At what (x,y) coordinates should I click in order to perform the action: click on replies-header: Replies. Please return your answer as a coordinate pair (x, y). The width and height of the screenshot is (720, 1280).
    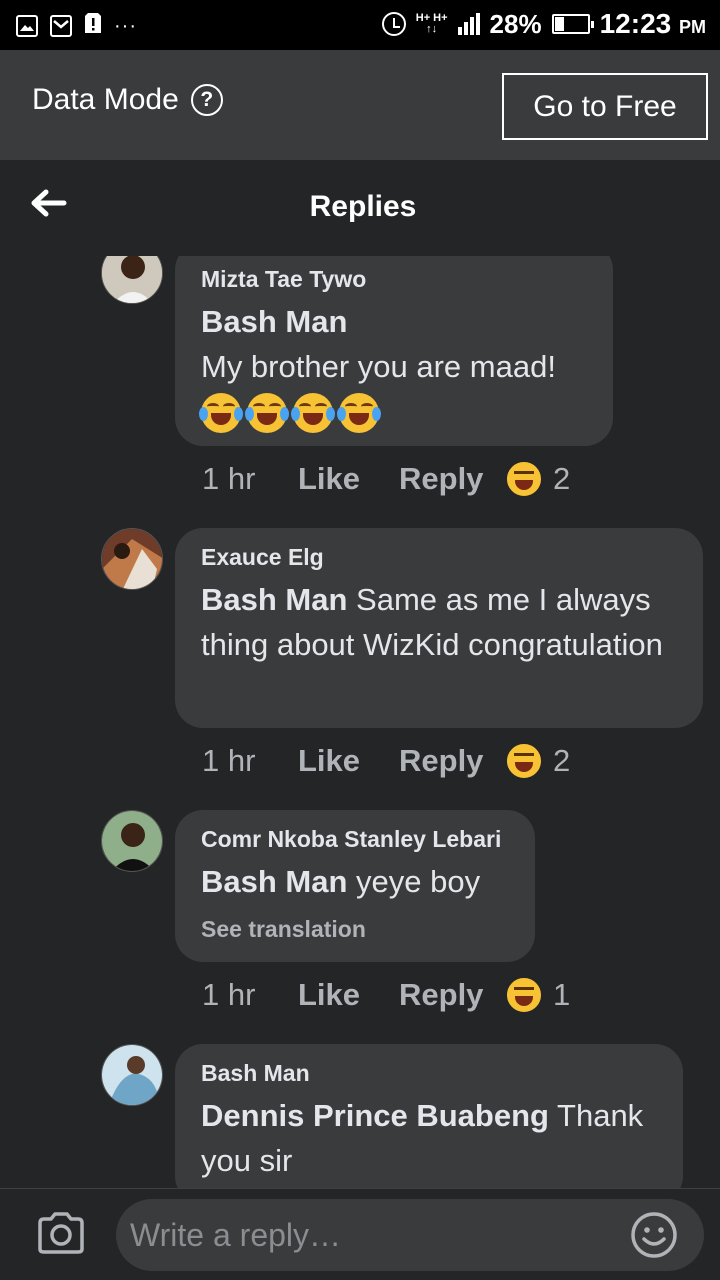
    Looking at the image, I should click on (360, 208).